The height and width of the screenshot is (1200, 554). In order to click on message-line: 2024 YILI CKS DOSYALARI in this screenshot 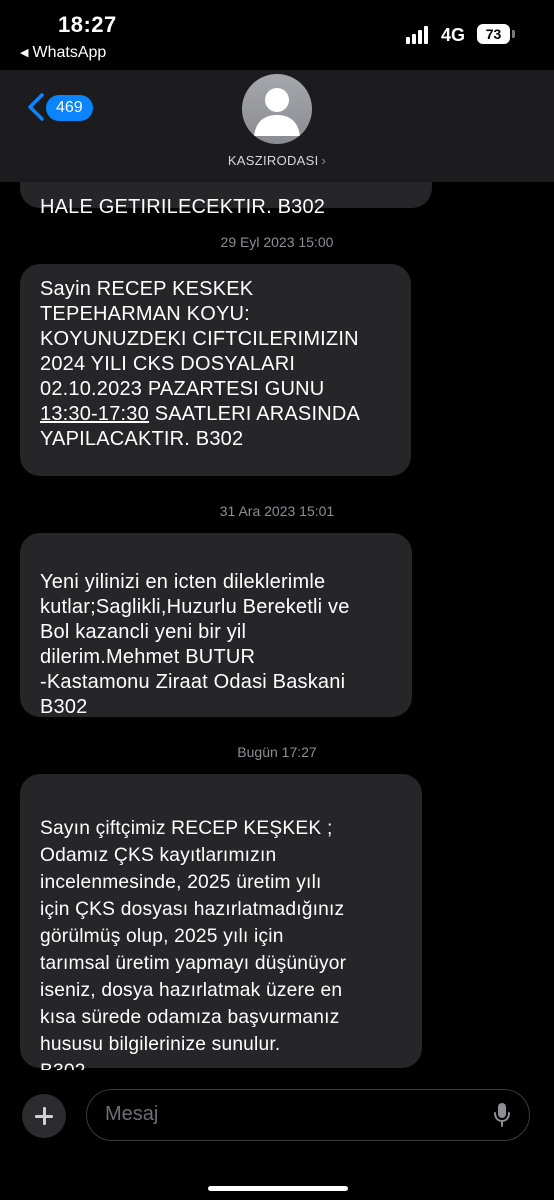, I will do `click(168, 364)`.